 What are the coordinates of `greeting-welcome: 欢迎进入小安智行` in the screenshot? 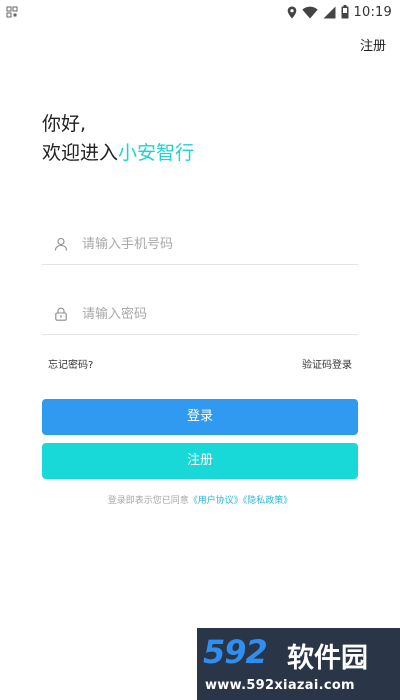 It's located at (118, 153).